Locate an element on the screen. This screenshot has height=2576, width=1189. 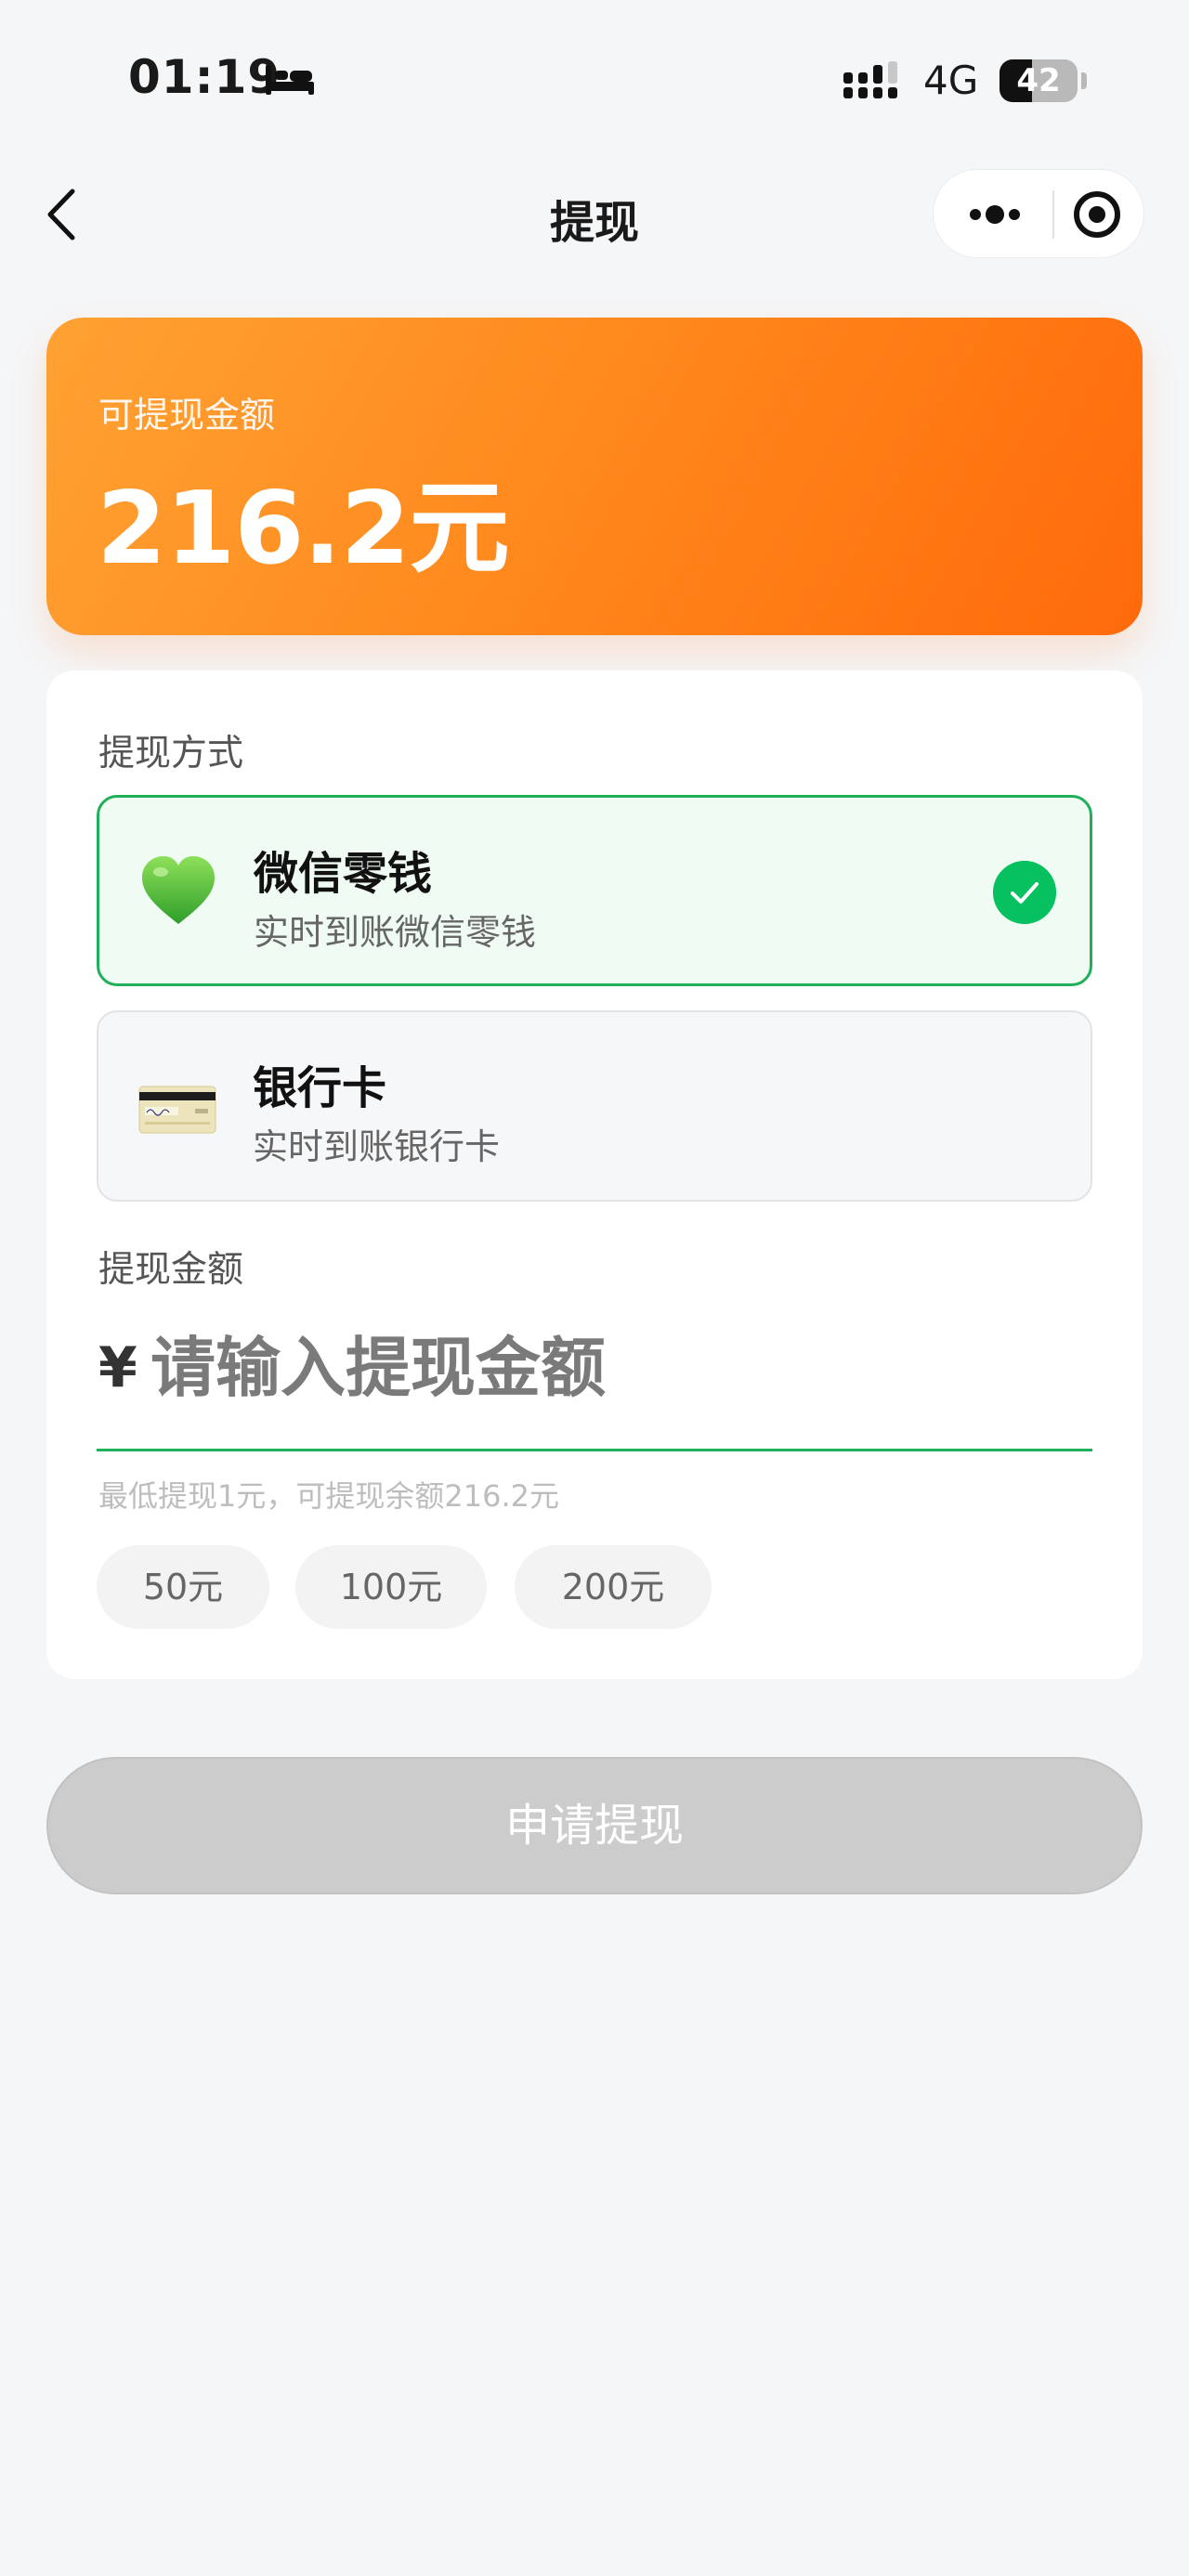
battery-indicator: 42 is located at coordinates (1039, 81).